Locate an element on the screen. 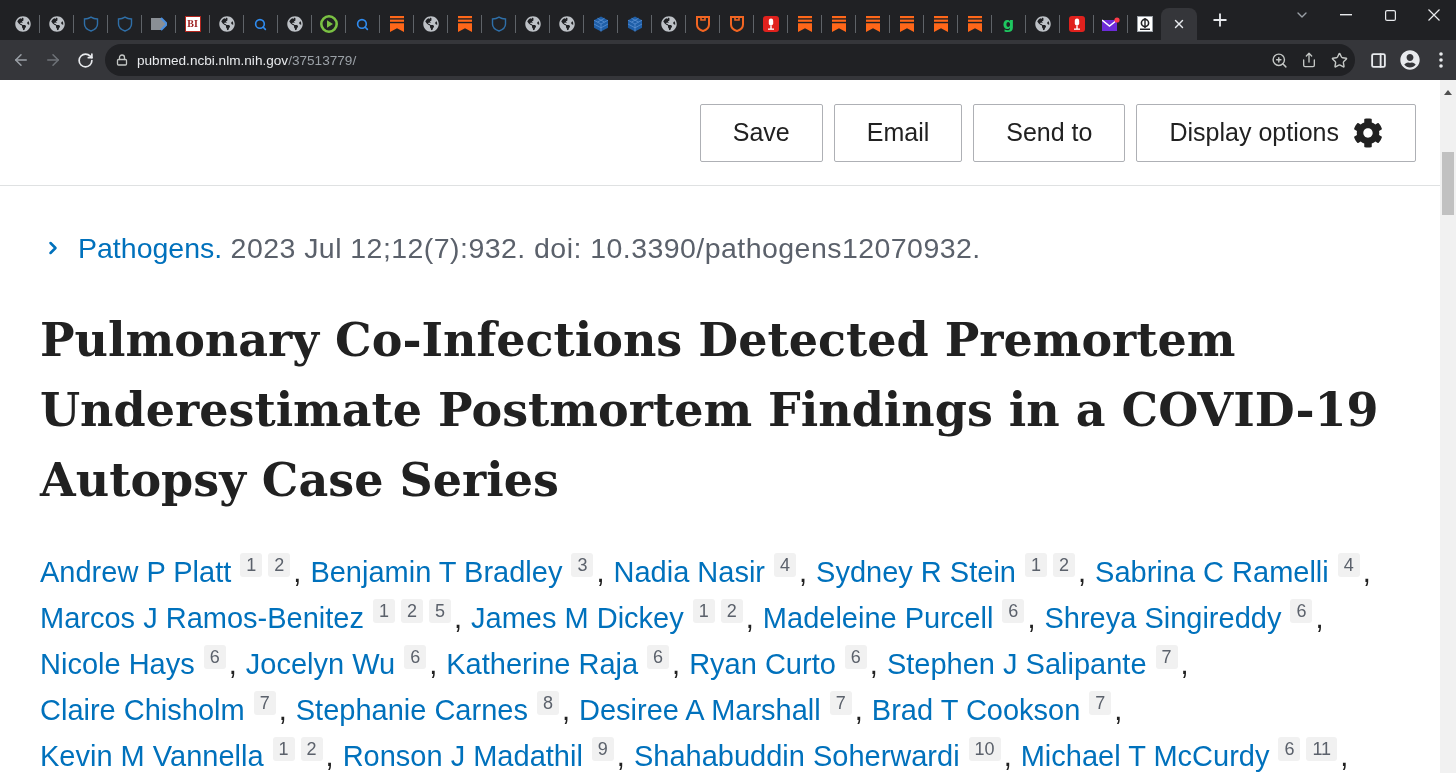  browser-tab: BI is located at coordinates (192, 24).